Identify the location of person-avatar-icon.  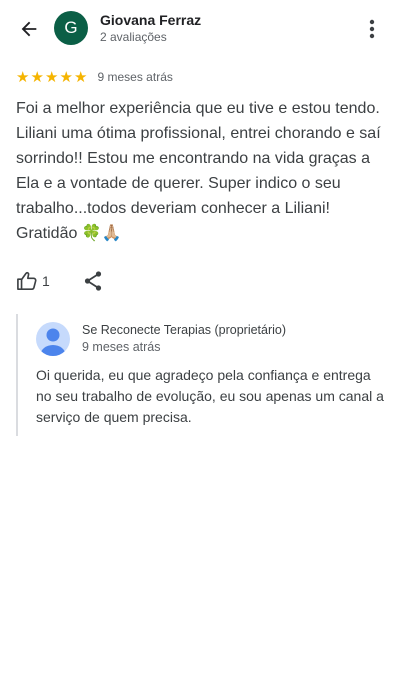
(53, 339).